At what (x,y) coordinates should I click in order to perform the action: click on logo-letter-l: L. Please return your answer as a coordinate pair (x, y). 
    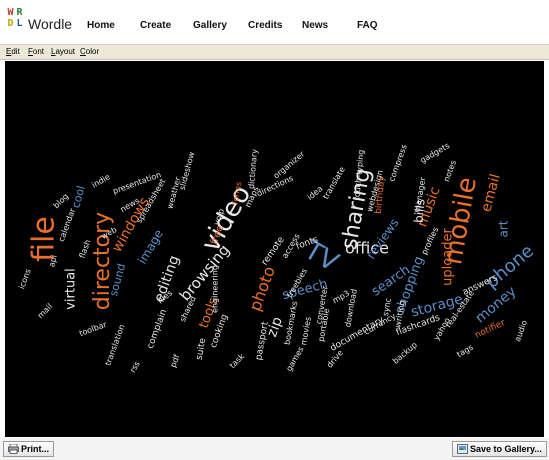
    Looking at the image, I should click on (19, 23).